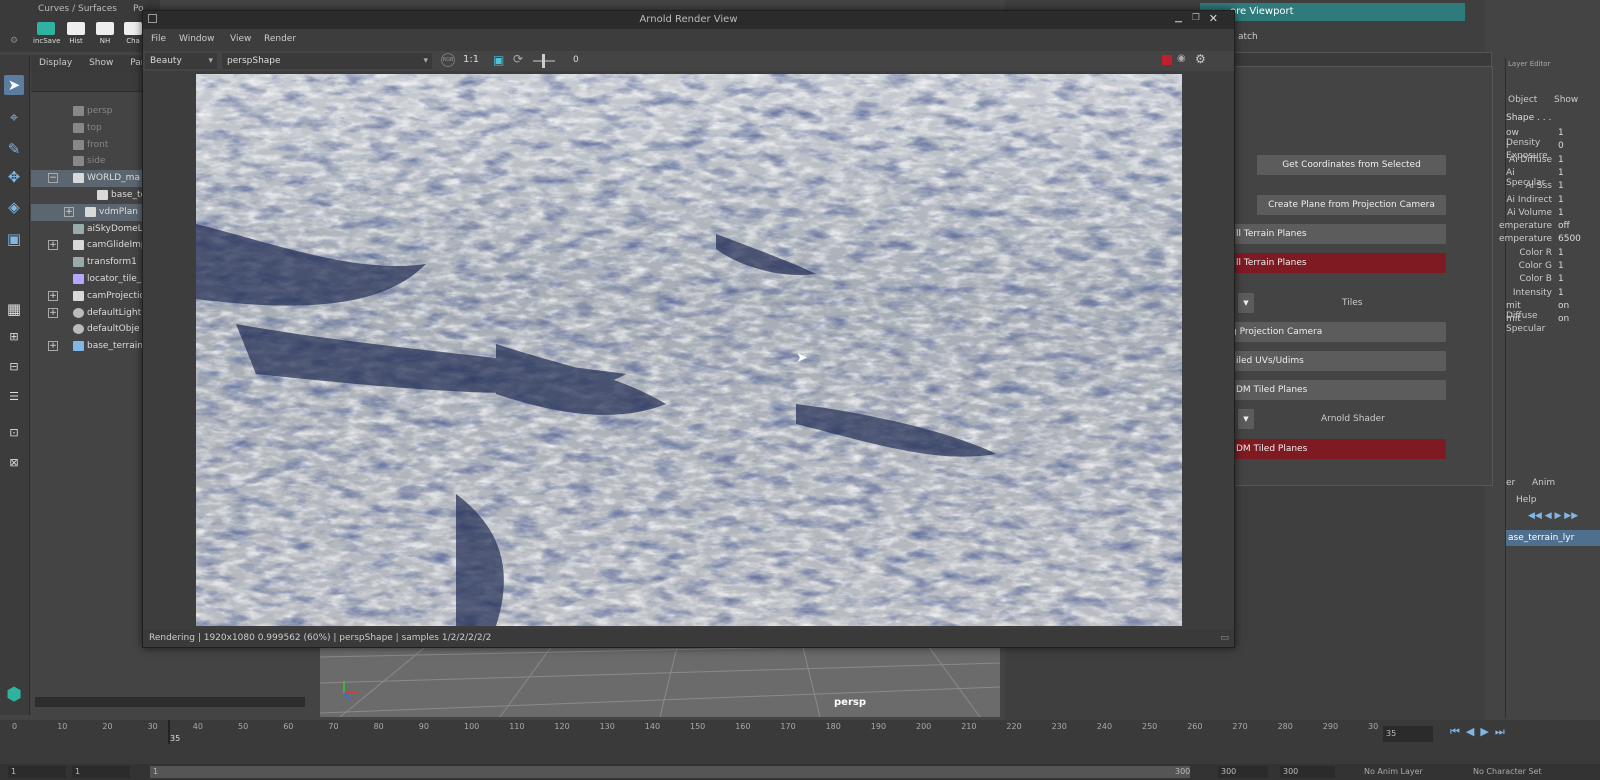  Describe the element at coordinates (14, 463) in the screenshot. I see `layout-hypershade-icon: ⊠` at that location.